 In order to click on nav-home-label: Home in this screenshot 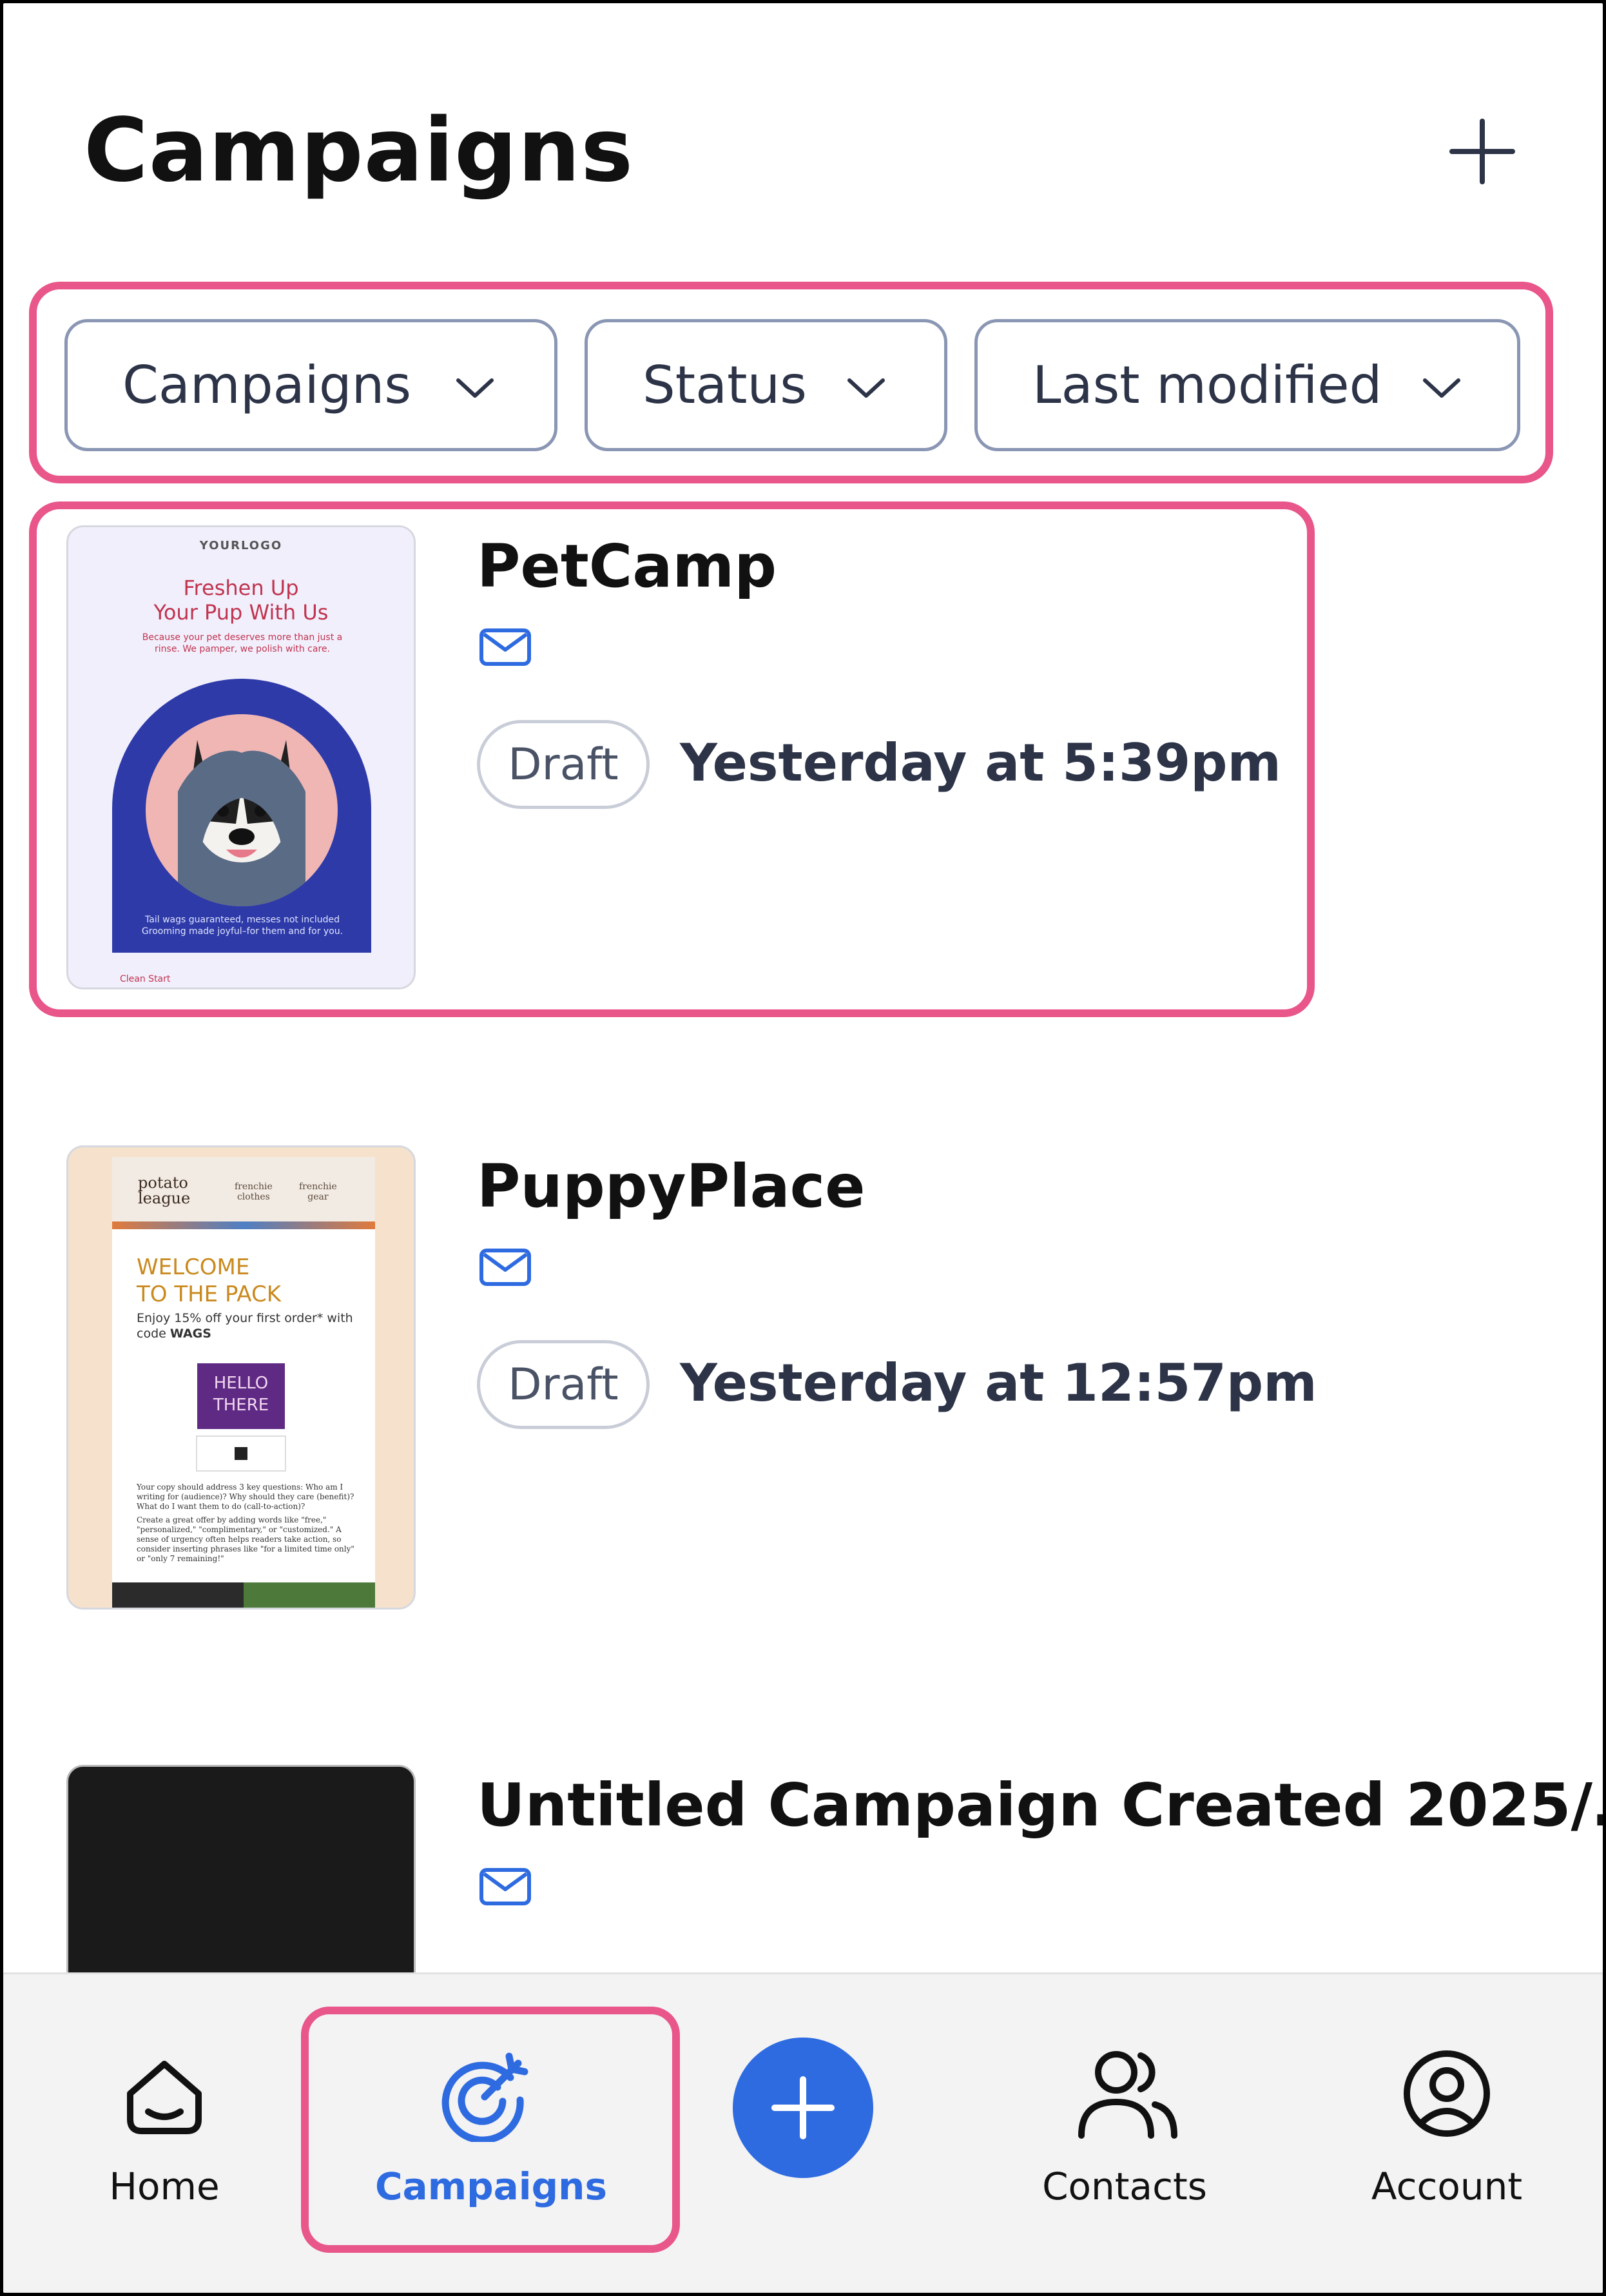, I will do `click(164, 2186)`.